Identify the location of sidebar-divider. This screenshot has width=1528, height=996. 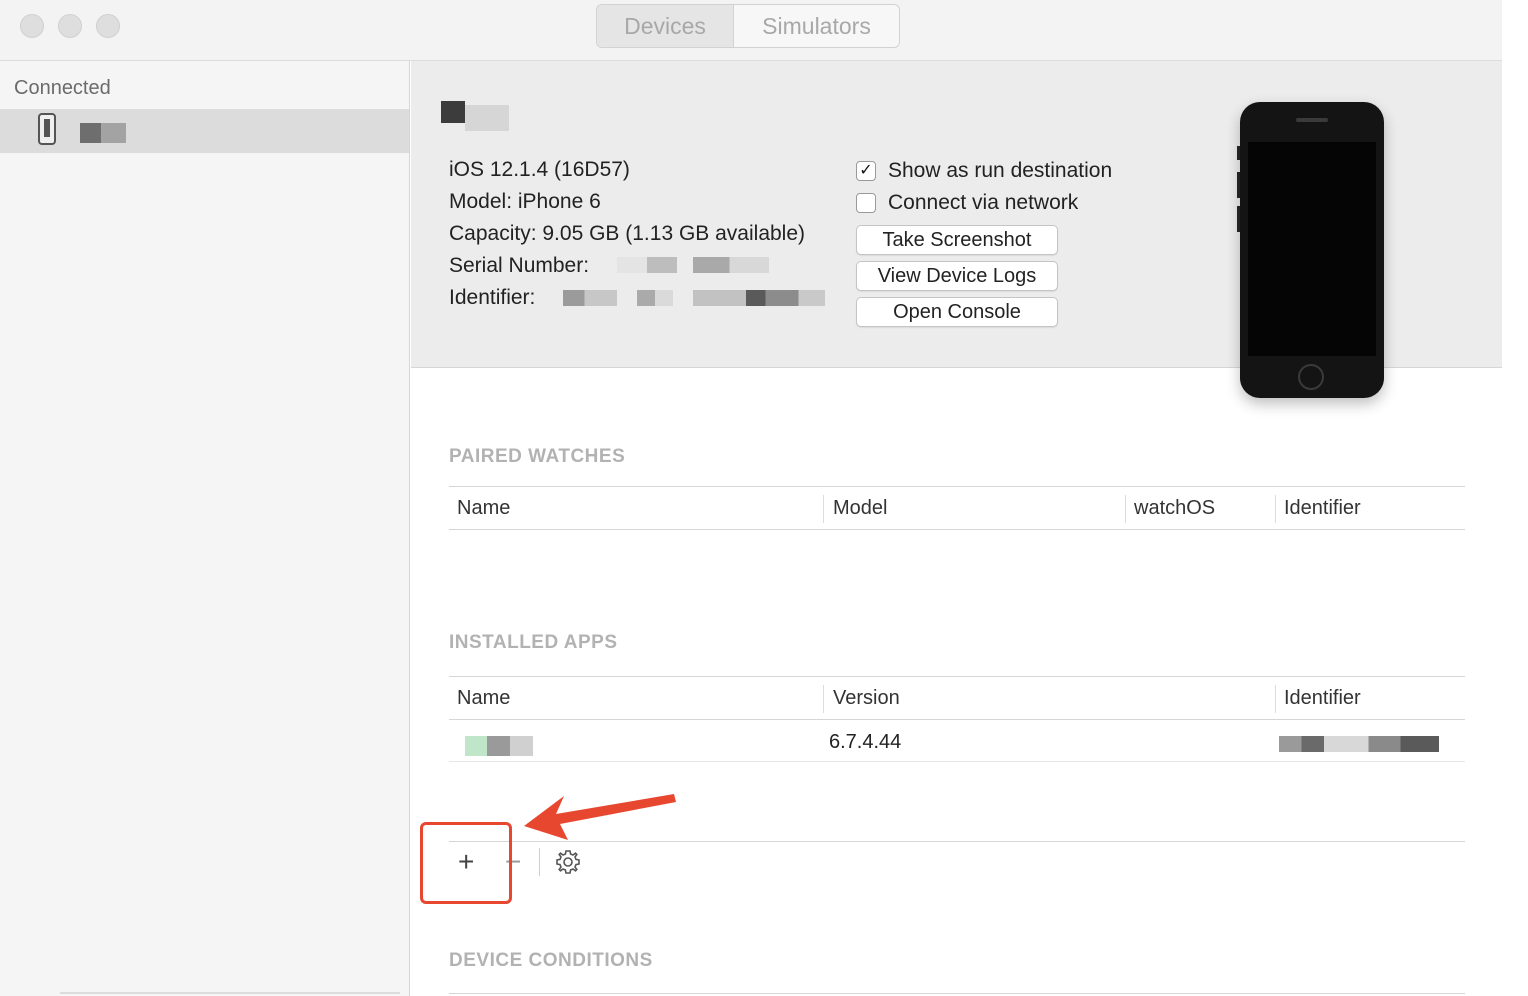
(230, 993).